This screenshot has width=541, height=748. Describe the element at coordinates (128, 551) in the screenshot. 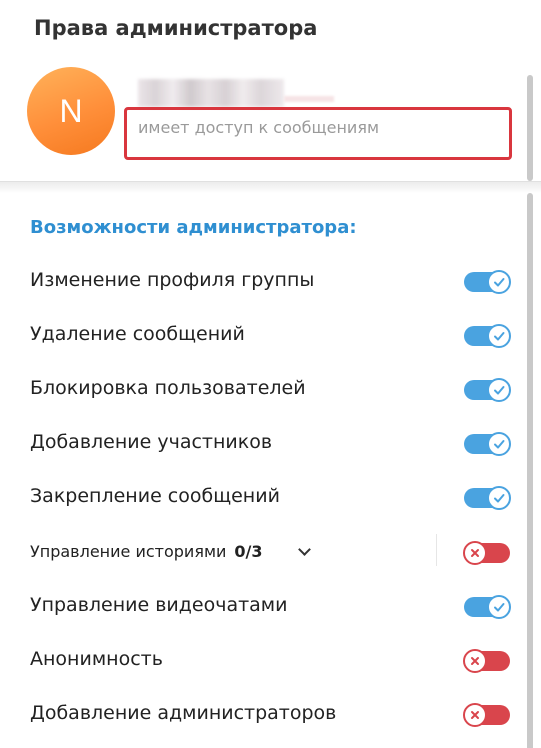

I see `permission-label: Управление историями` at that location.